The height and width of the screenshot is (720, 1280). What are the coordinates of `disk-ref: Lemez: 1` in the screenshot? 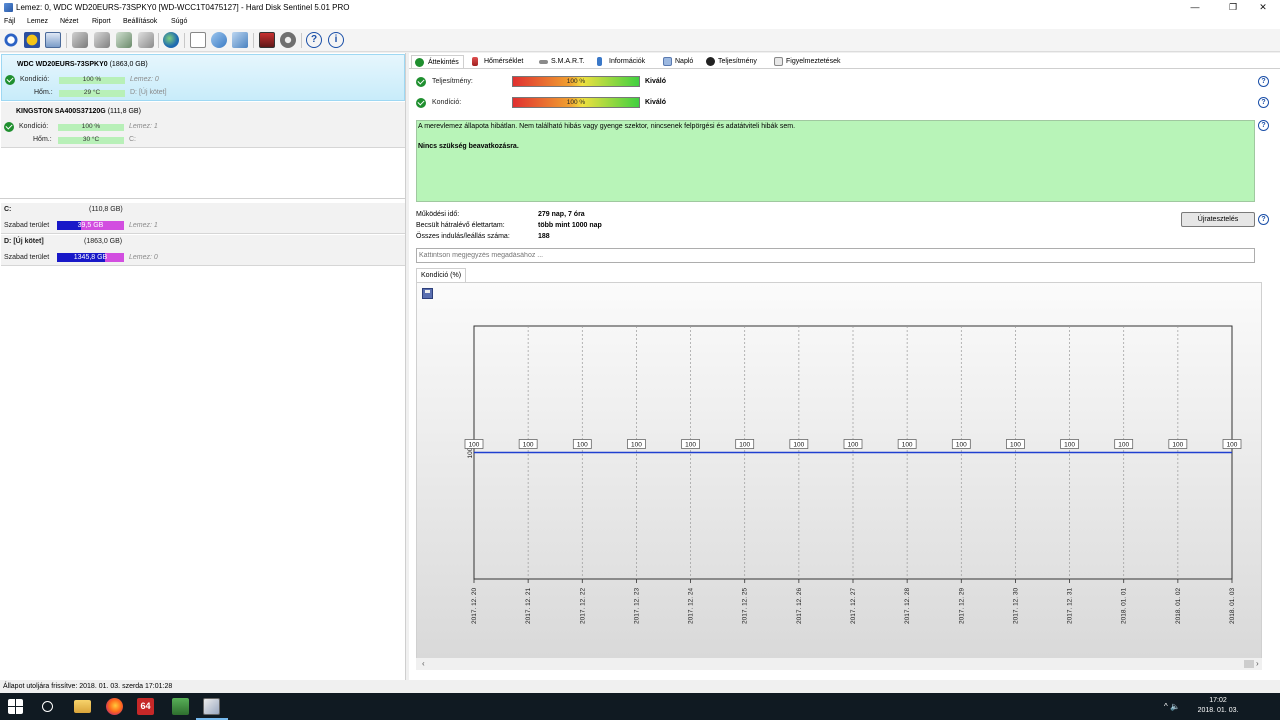 It's located at (143, 225).